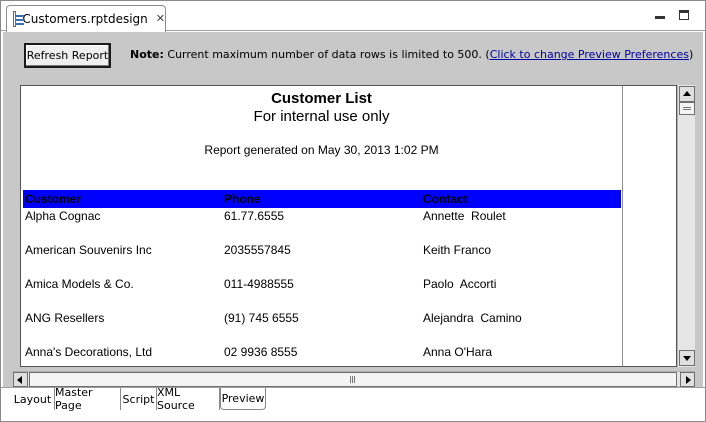 The height and width of the screenshot is (422, 706). Describe the element at coordinates (687, 379) in the screenshot. I see `scroll-right-icon` at that location.